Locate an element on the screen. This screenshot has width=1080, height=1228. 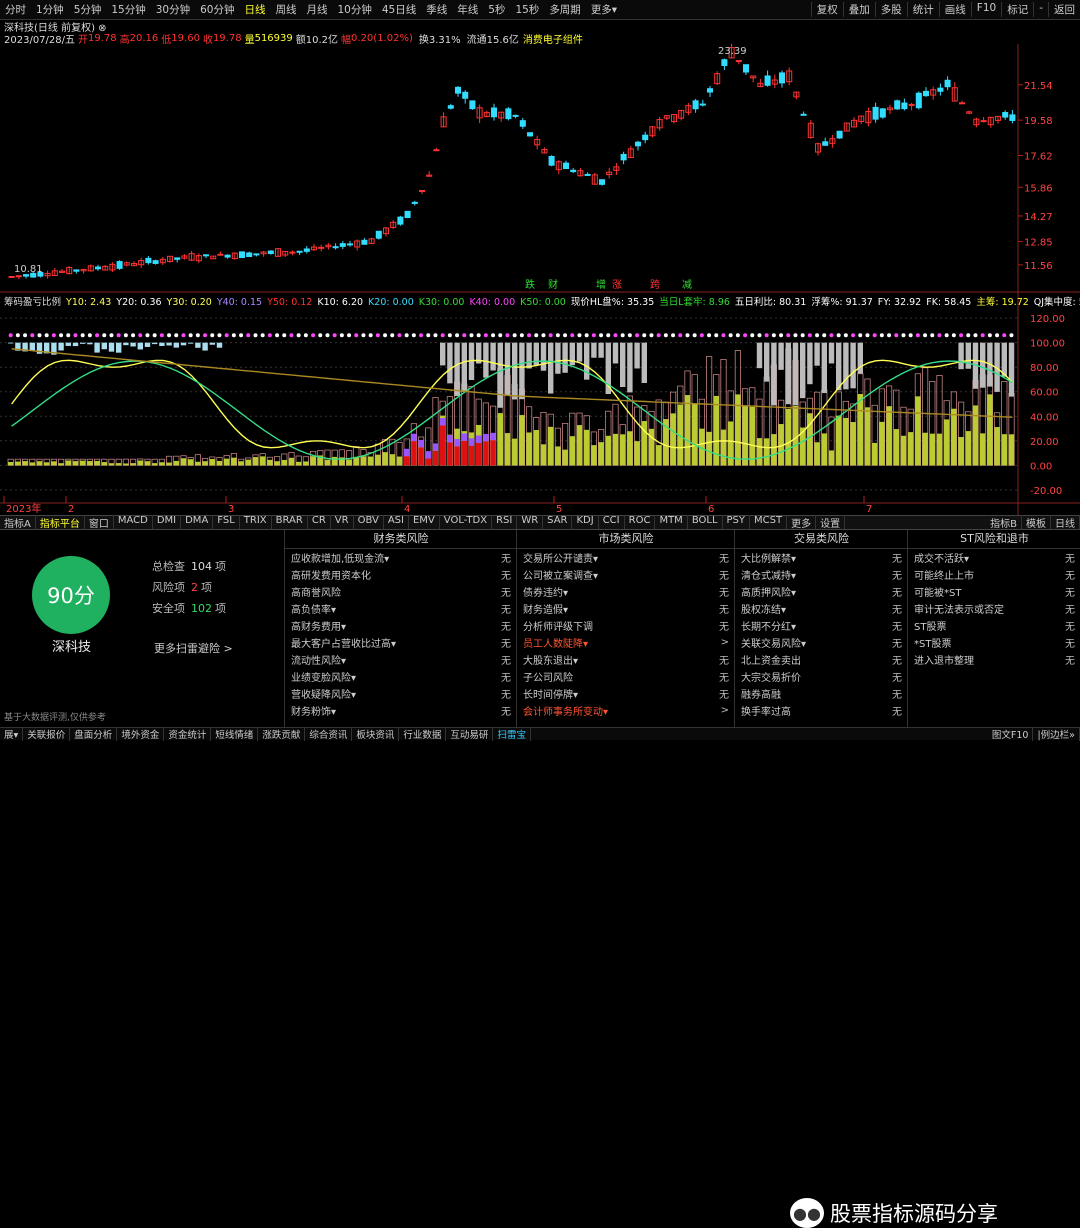
tool-1: 叠加 is located at coordinates (858, 9).